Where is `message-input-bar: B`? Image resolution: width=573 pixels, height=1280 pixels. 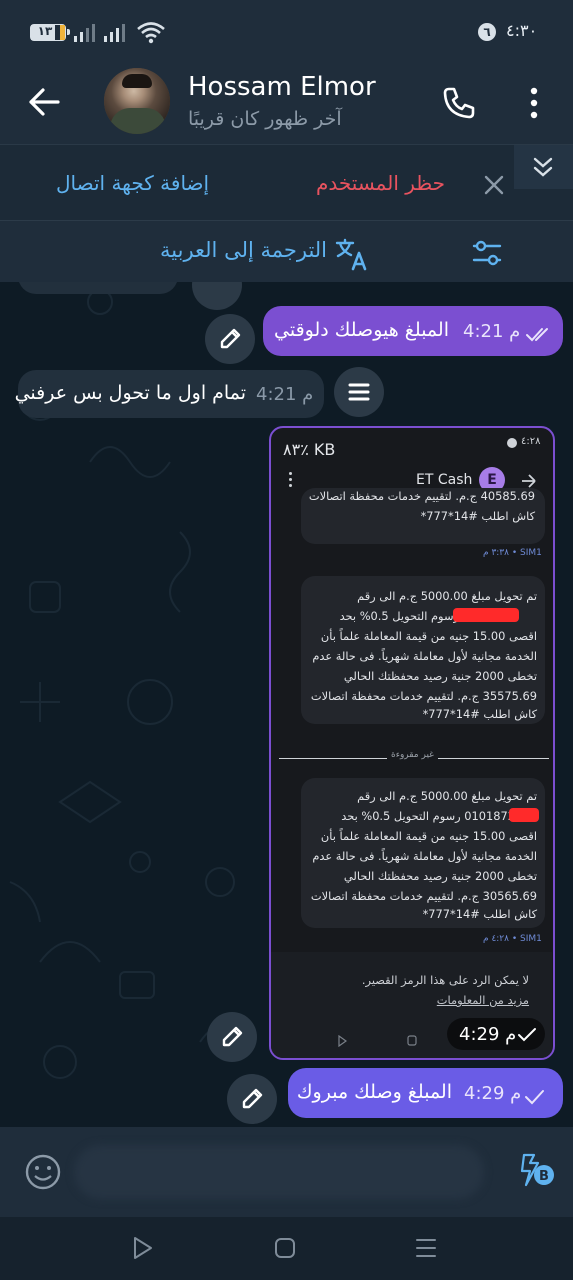 message-input-bar: B is located at coordinates (286, 1172).